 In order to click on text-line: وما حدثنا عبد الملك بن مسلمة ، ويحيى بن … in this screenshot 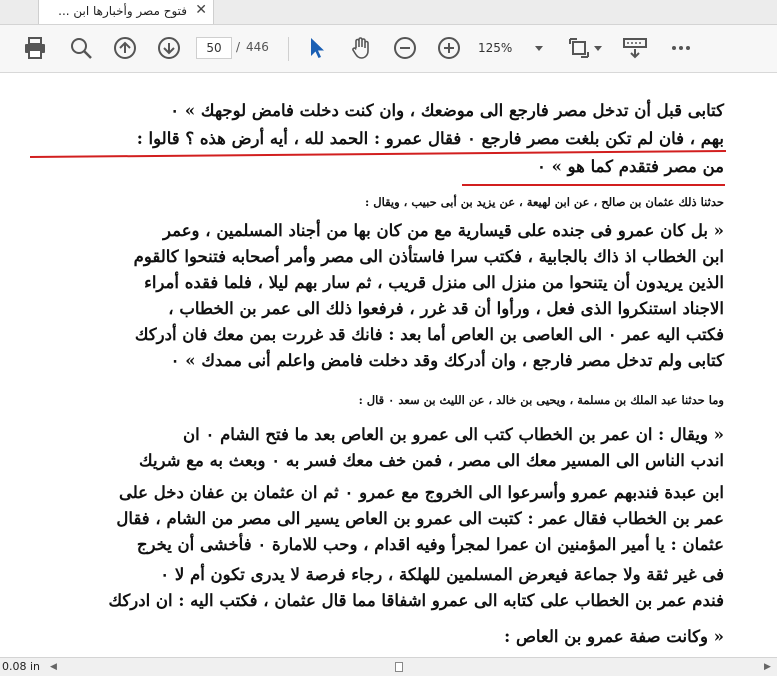, I will do `click(541, 400)`.